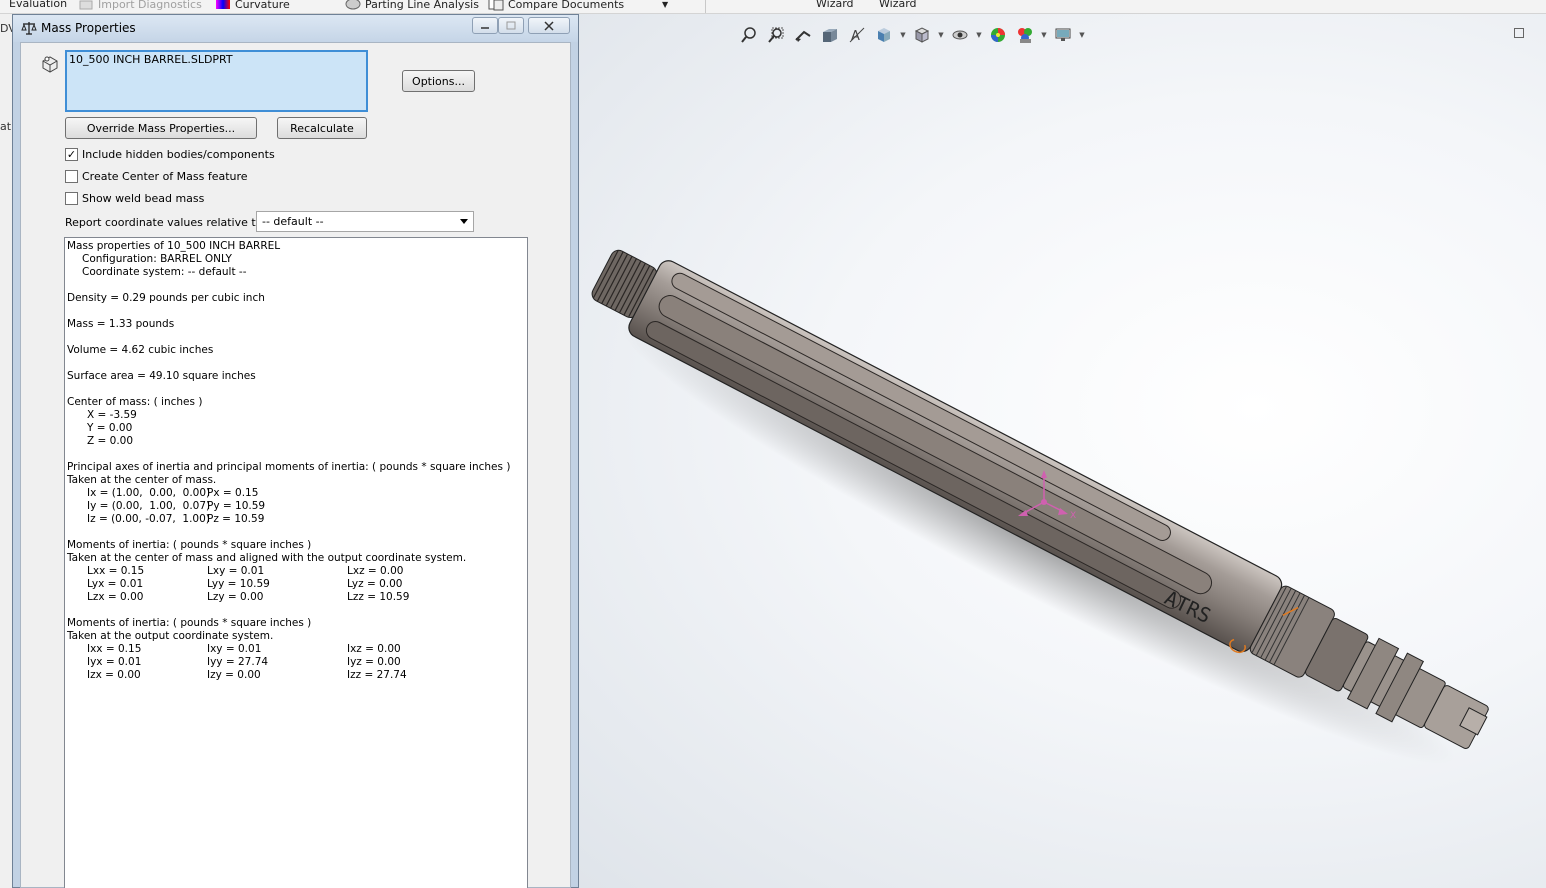 The height and width of the screenshot is (888, 1546). I want to click on dialog-title: Mass Properties, so click(88, 28).